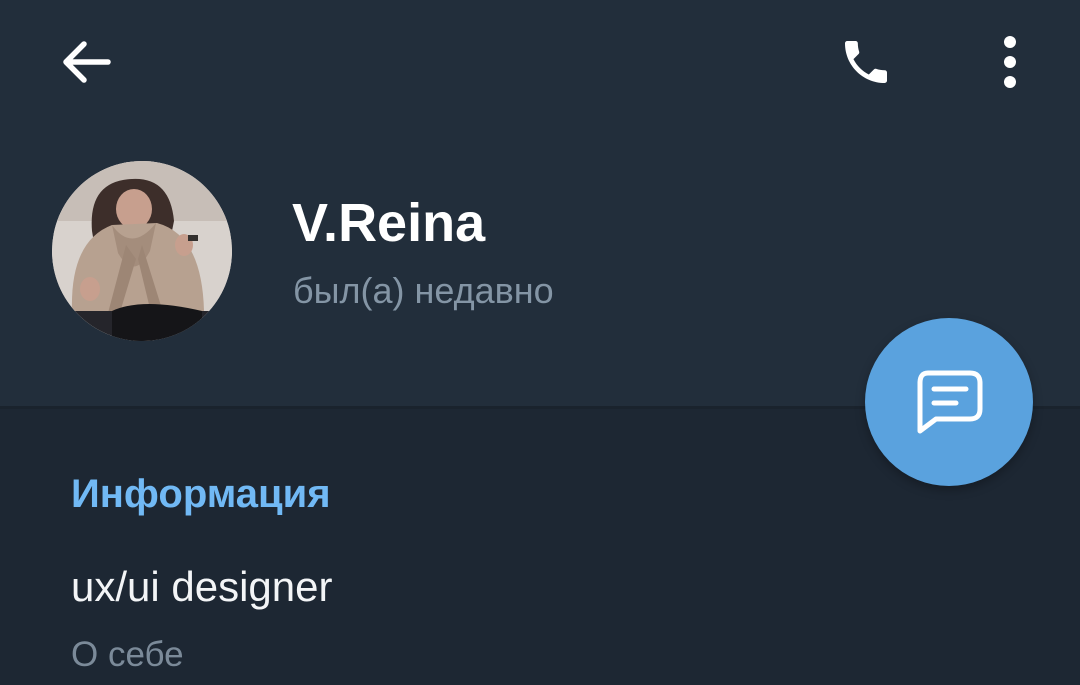 The image size is (1080, 685). Describe the element at coordinates (201, 494) in the screenshot. I see `info-section-title: Информация` at that location.